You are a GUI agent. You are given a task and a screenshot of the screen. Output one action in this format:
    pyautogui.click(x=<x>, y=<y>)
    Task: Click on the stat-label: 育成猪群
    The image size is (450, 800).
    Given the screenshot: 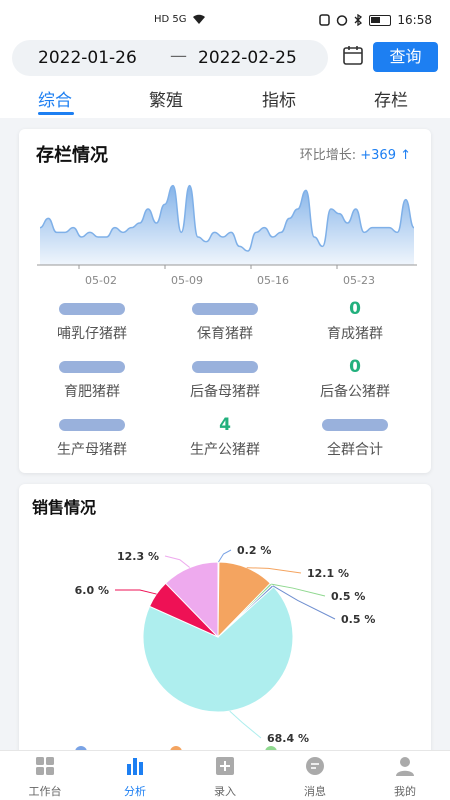 What is the action you would take?
    pyautogui.click(x=355, y=334)
    